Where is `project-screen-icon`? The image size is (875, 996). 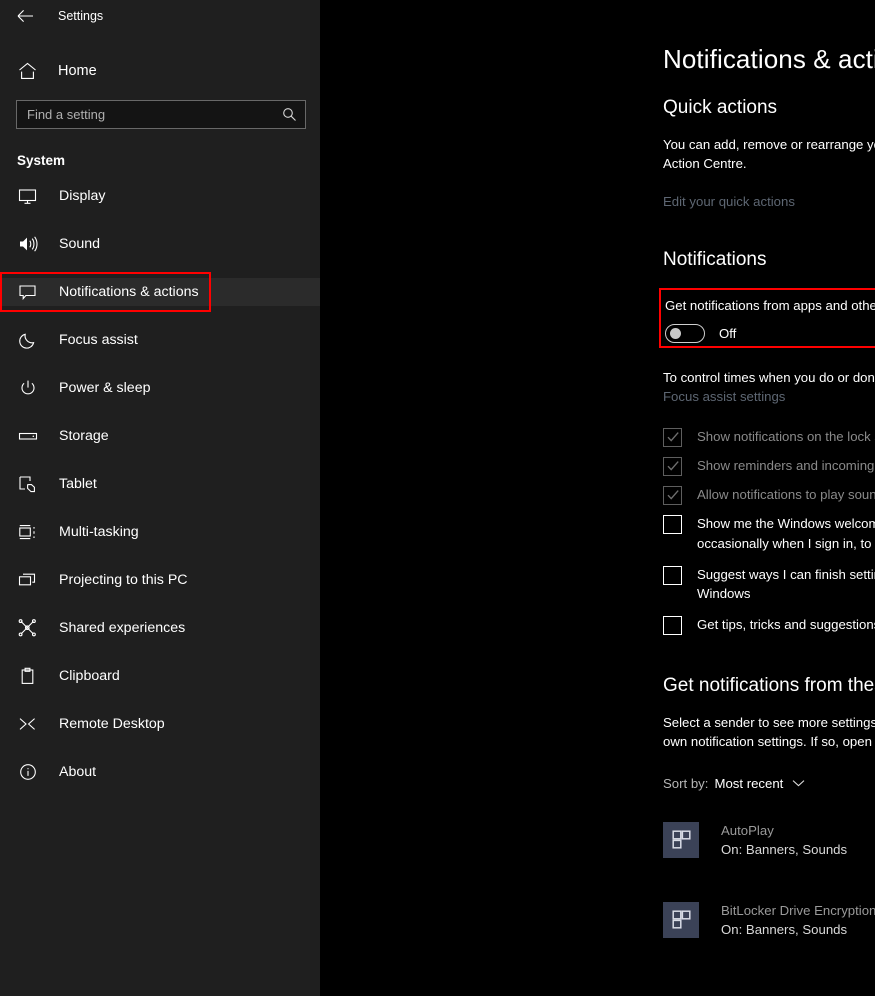
project-screen-icon is located at coordinates (27, 580).